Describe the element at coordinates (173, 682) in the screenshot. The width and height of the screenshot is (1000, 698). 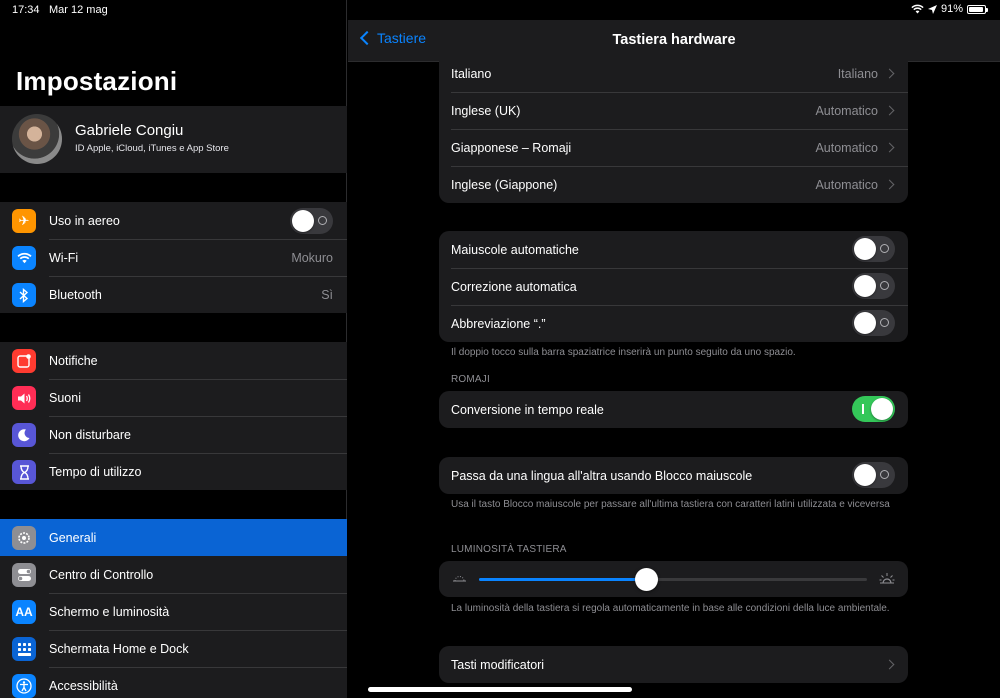
I see `sidebar-item-accessibility: Accessibilità` at that location.